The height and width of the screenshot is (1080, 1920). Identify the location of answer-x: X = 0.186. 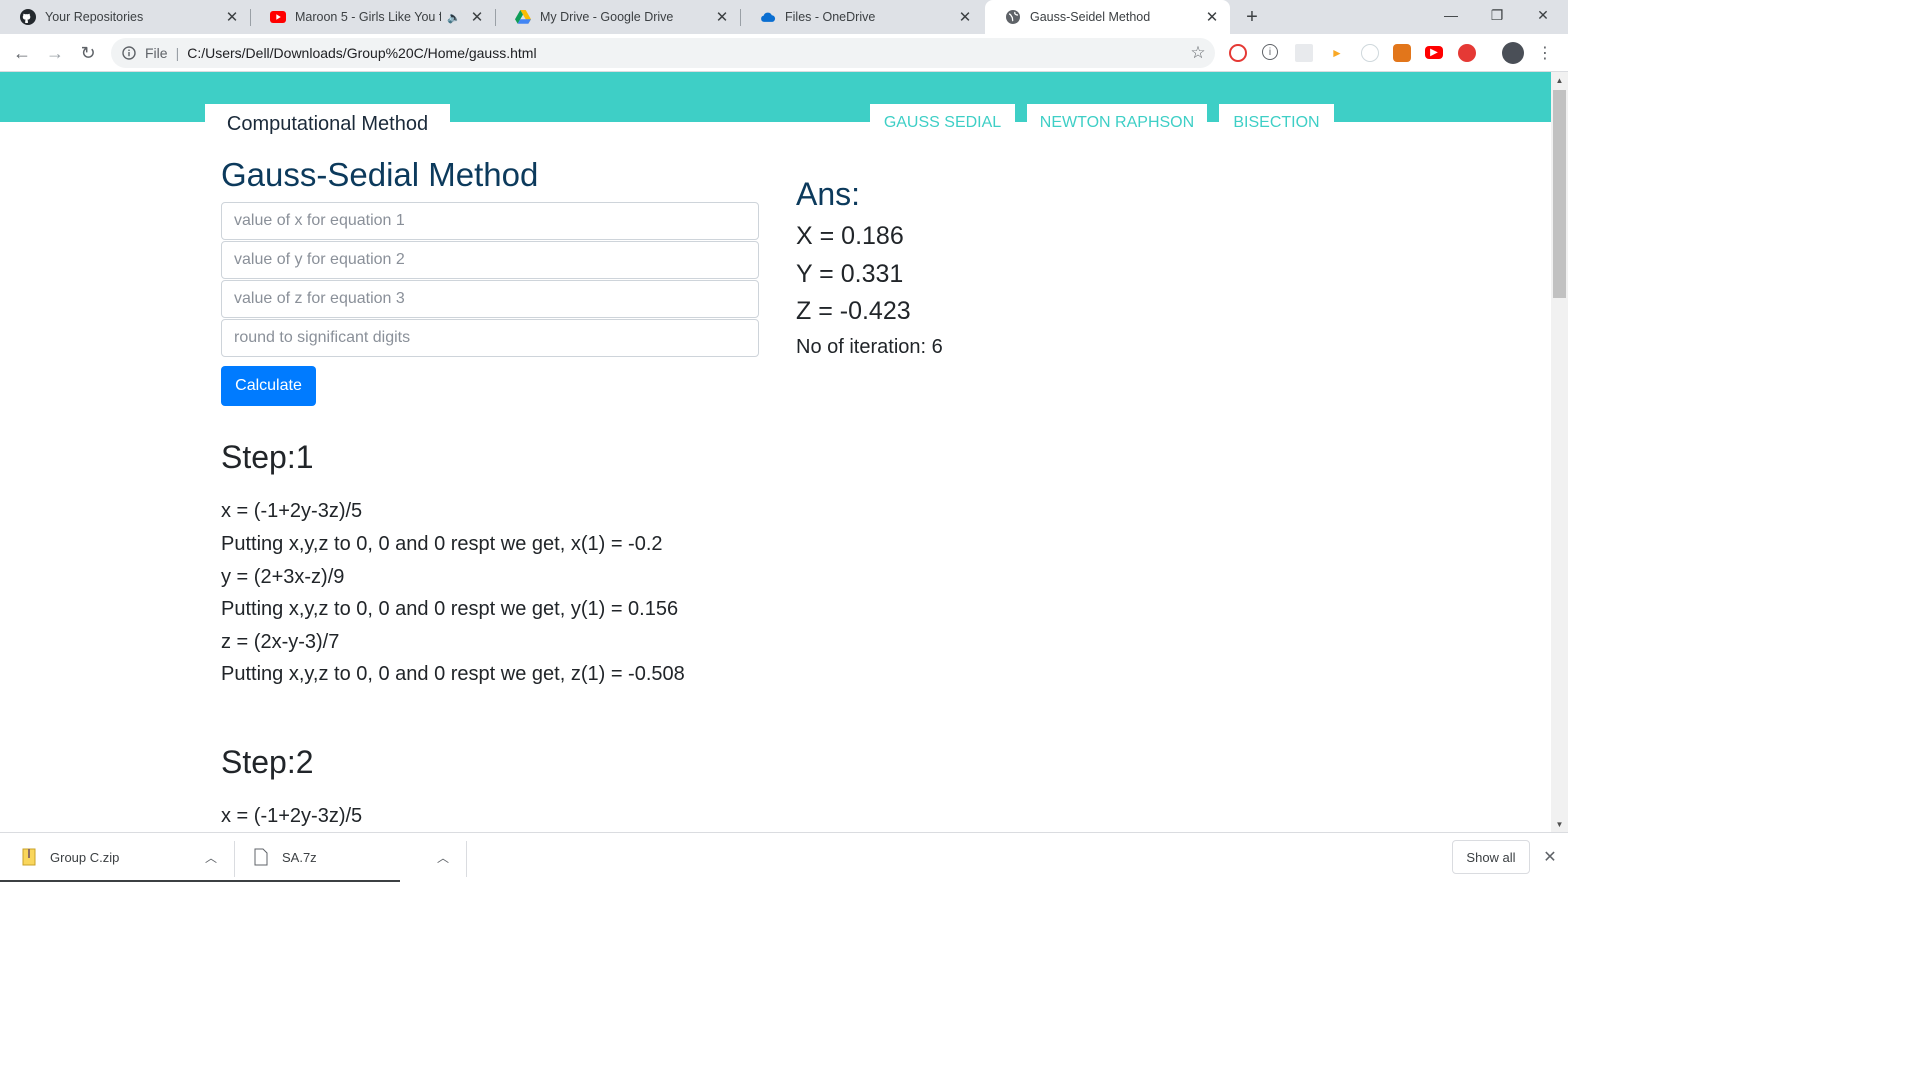
(850, 236).